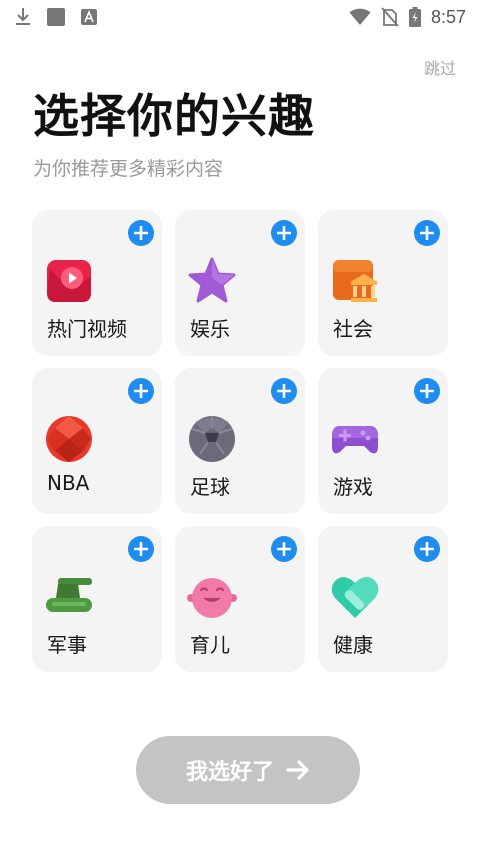  Describe the element at coordinates (240, 17) in the screenshot. I see `status-bar: 8:57` at that location.